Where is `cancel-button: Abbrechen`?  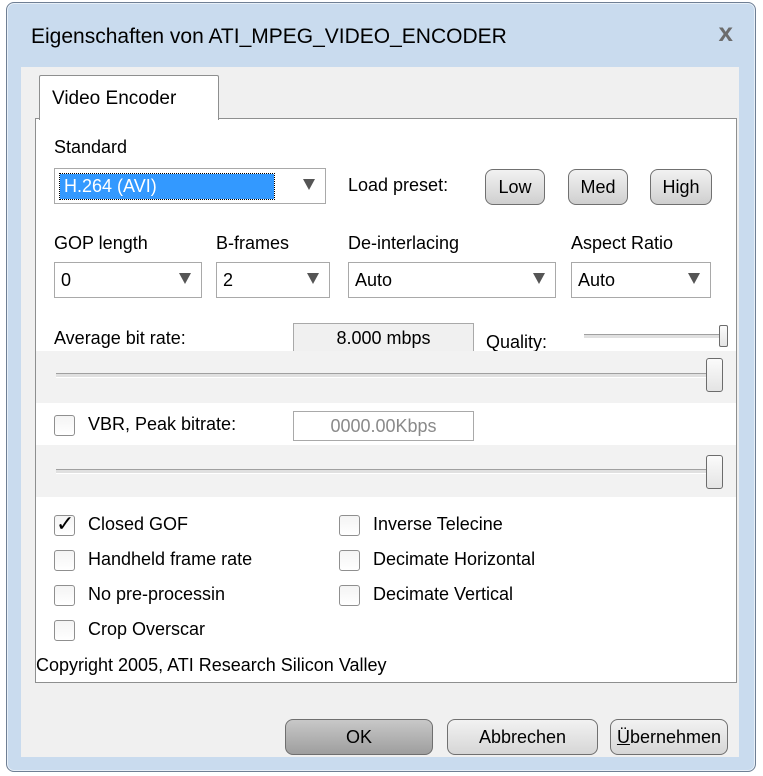 cancel-button: Abbrechen is located at coordinates (522, 737).